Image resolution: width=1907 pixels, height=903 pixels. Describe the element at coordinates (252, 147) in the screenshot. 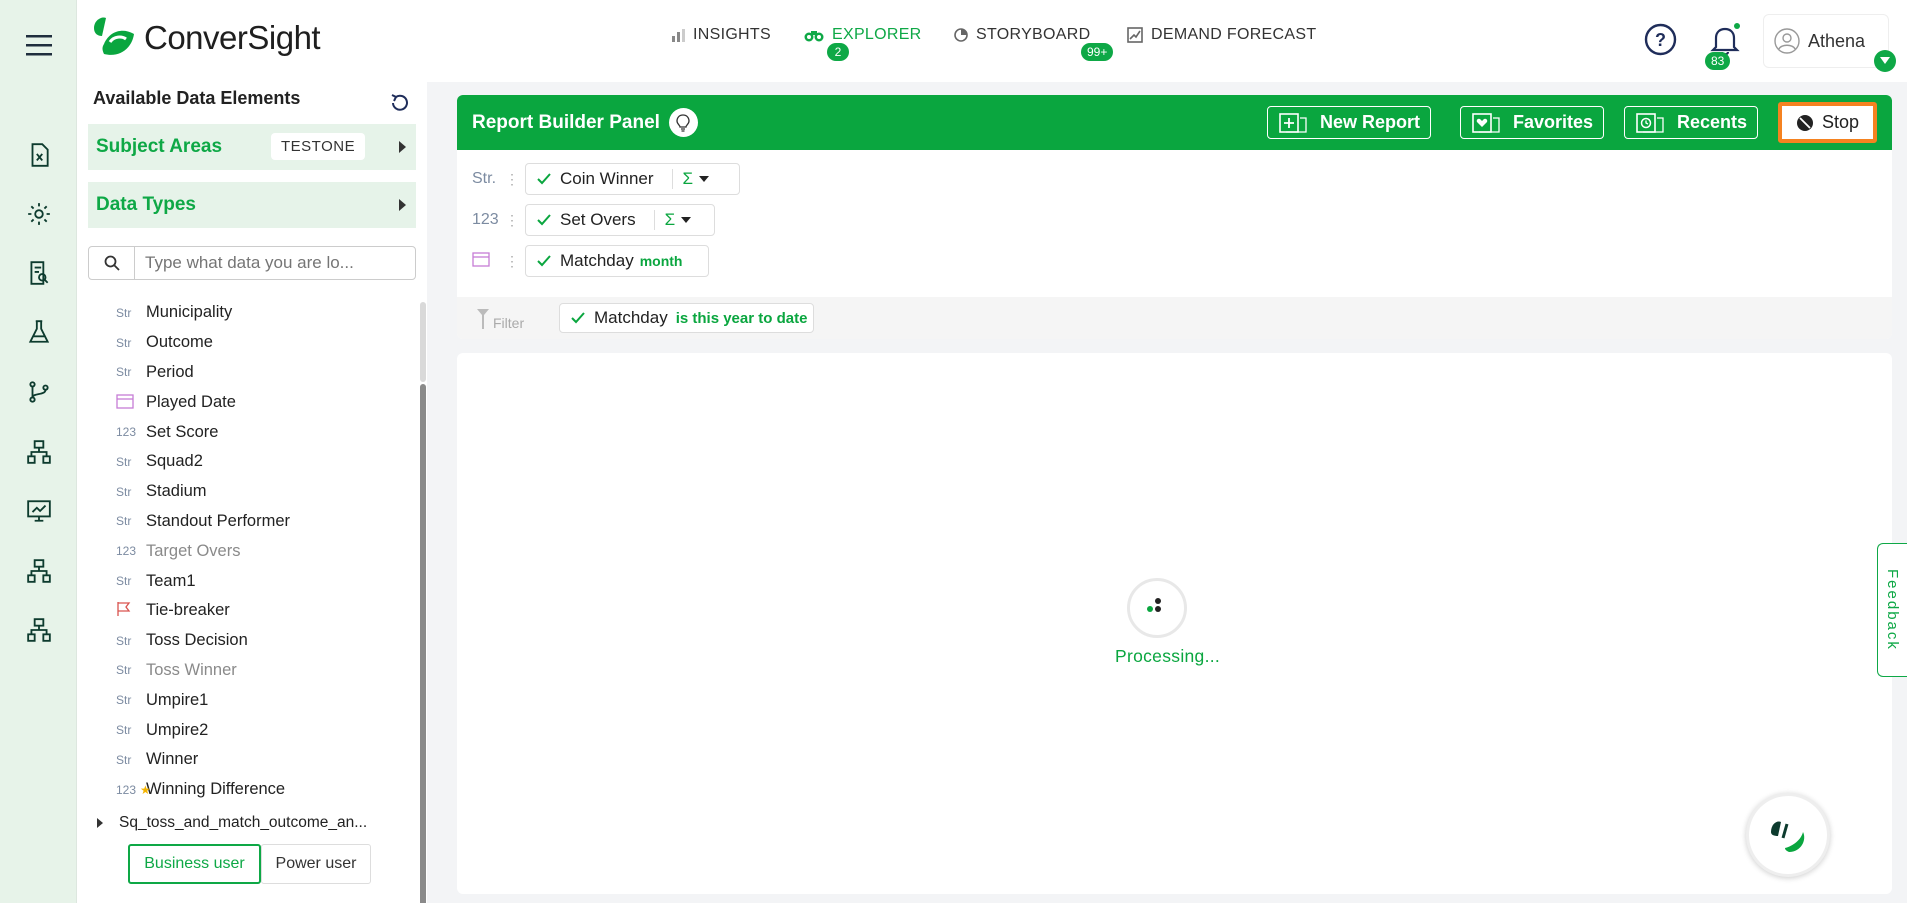

I see `subject-areas-section: Subject Areas TESTONE` at that location.